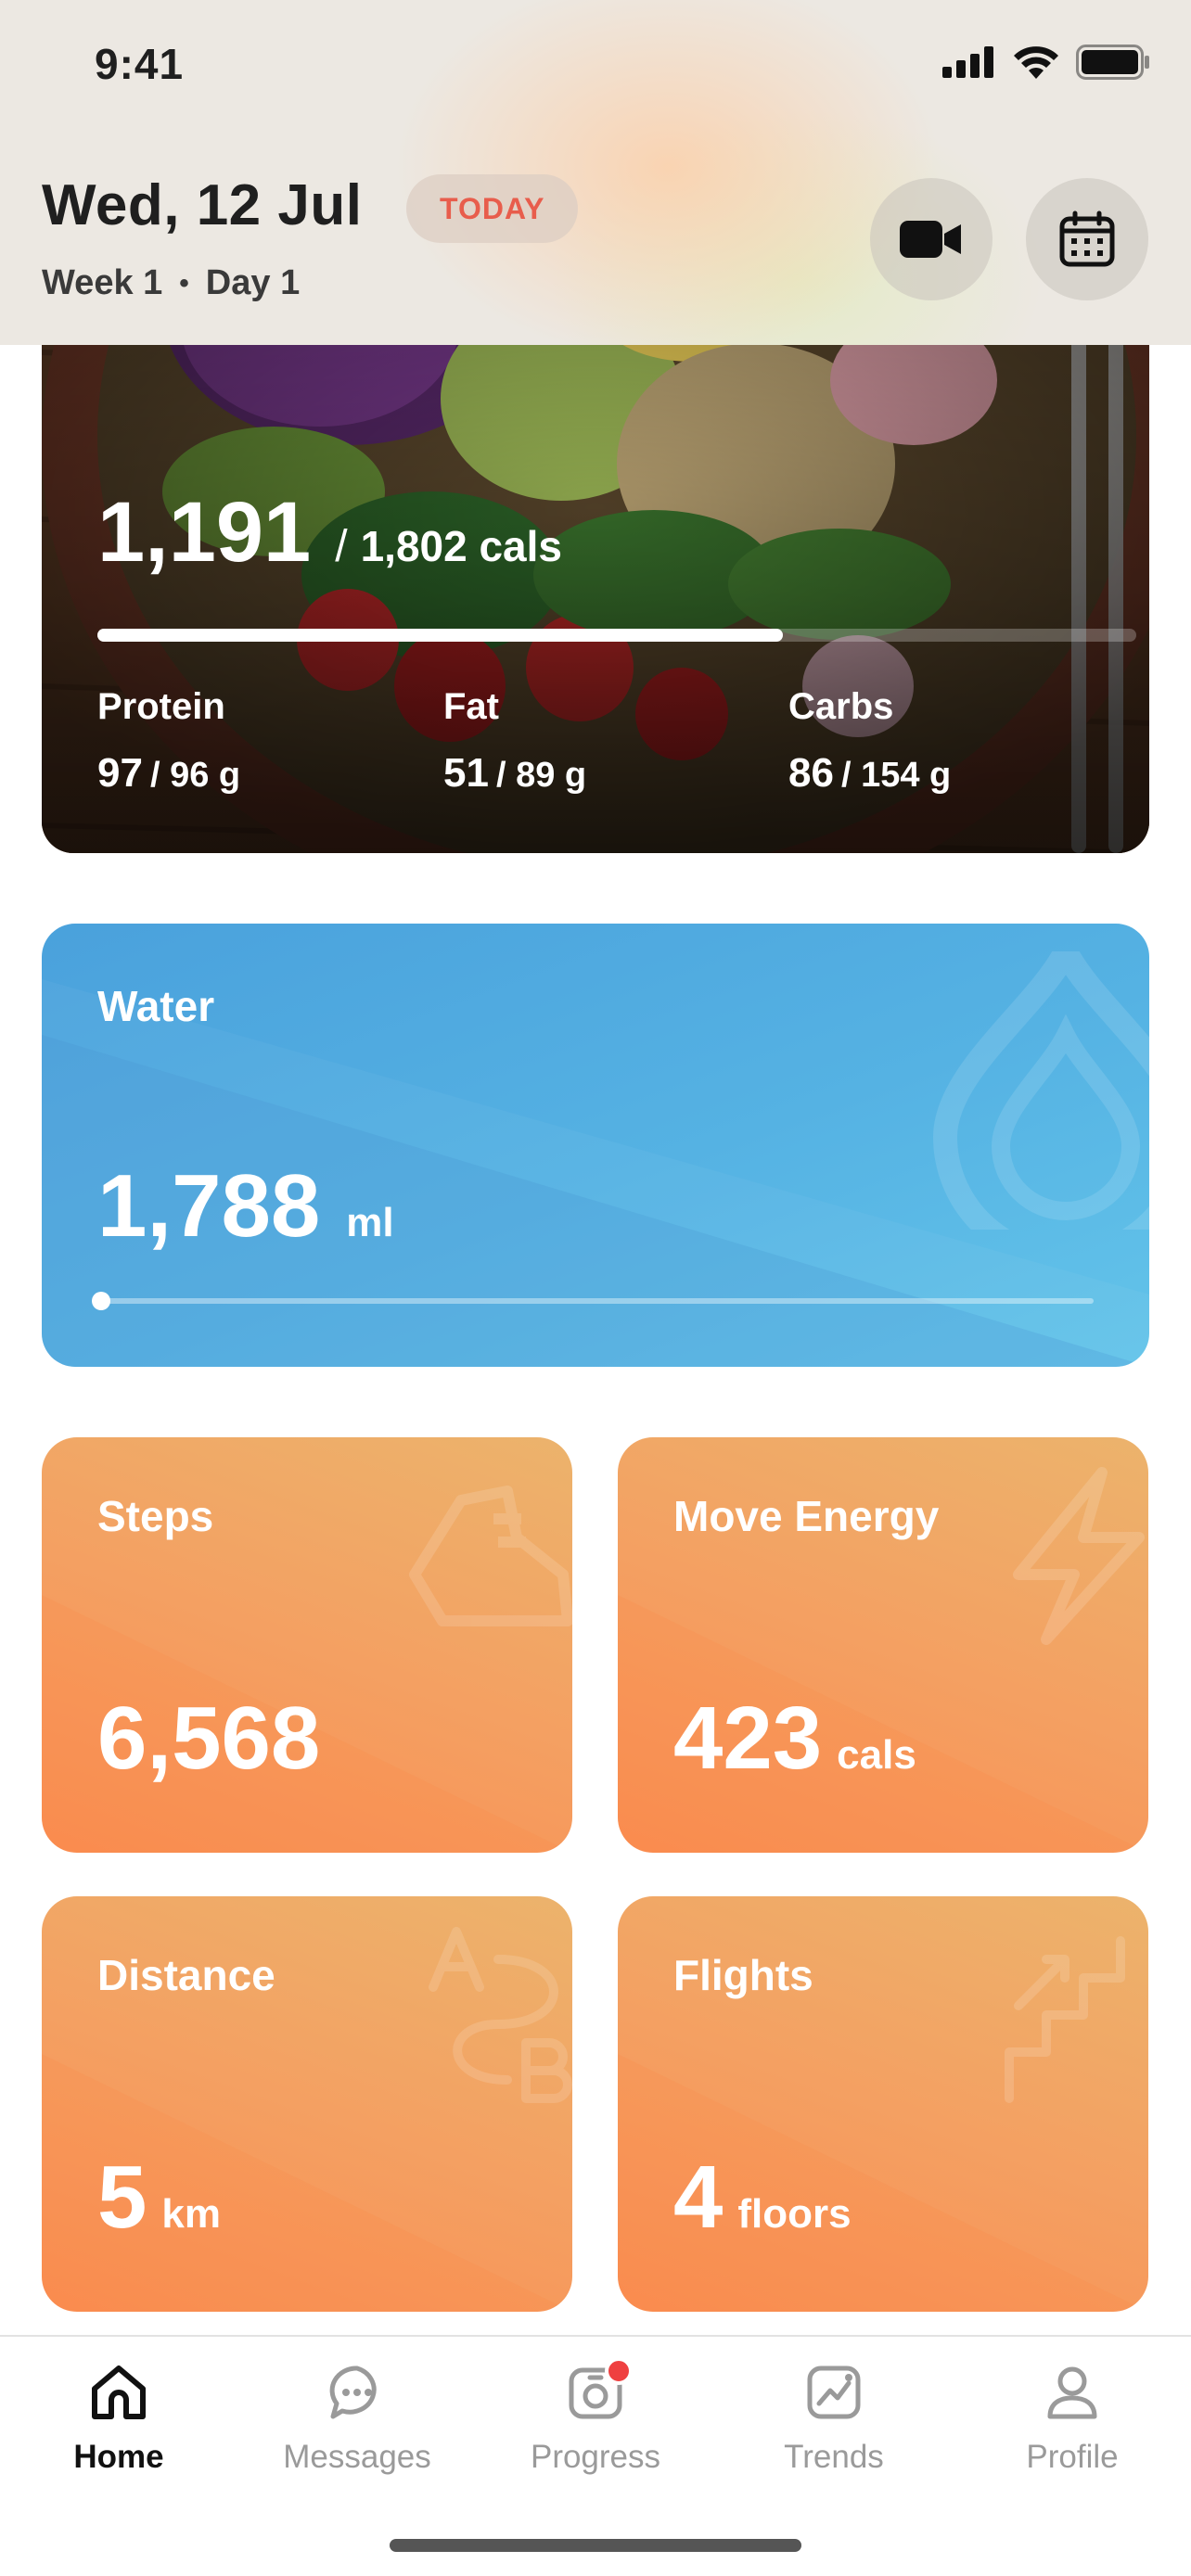 Image resolution: width=1191 pixels, height=2576 pixels. Describe the element at coordinates (466, 773) in the screenshot. I see `macro-value: 51` at that location.